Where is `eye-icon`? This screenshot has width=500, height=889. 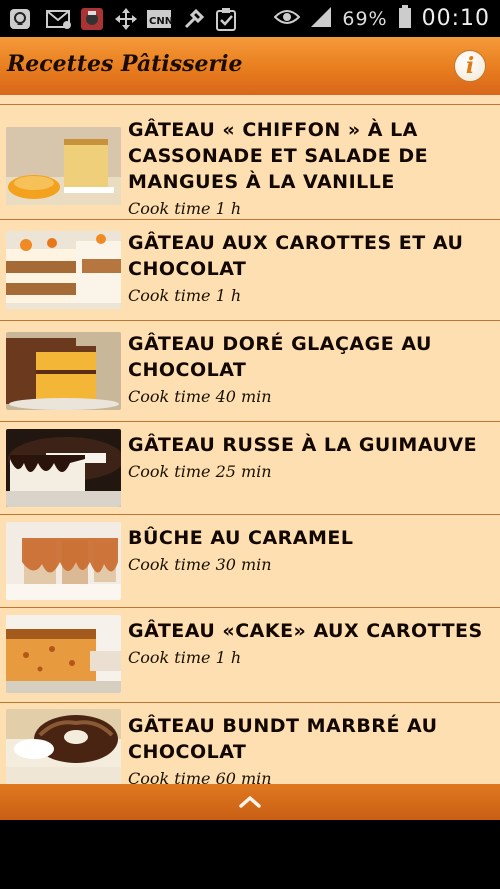
eye-icon is located at coordinates (287, 19).